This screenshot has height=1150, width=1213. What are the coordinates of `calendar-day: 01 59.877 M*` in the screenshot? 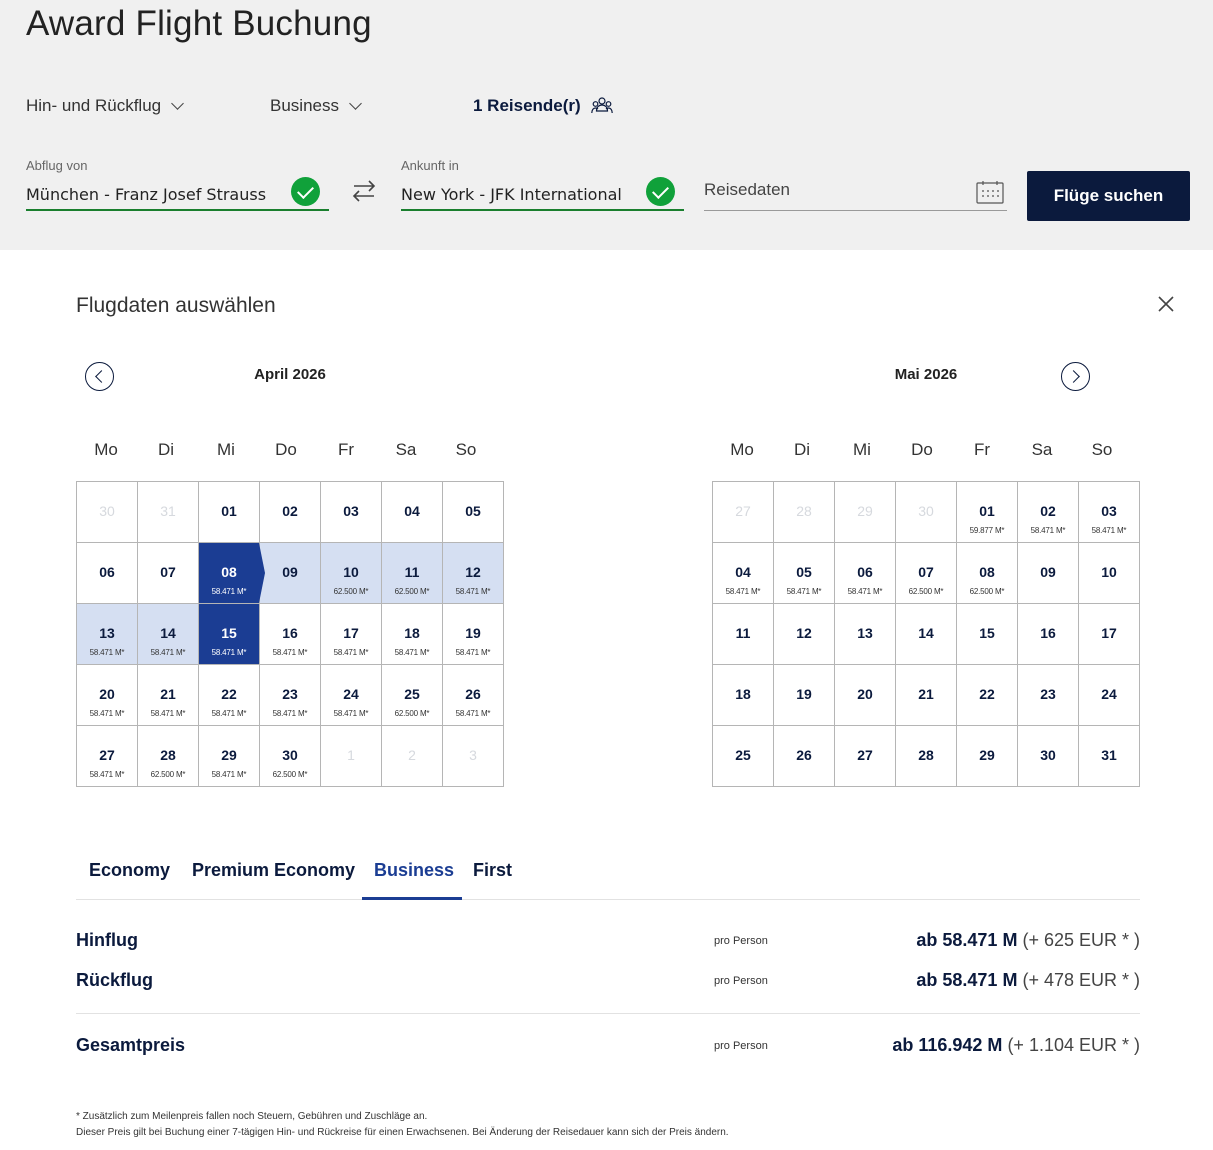 It's located at (987, 512).